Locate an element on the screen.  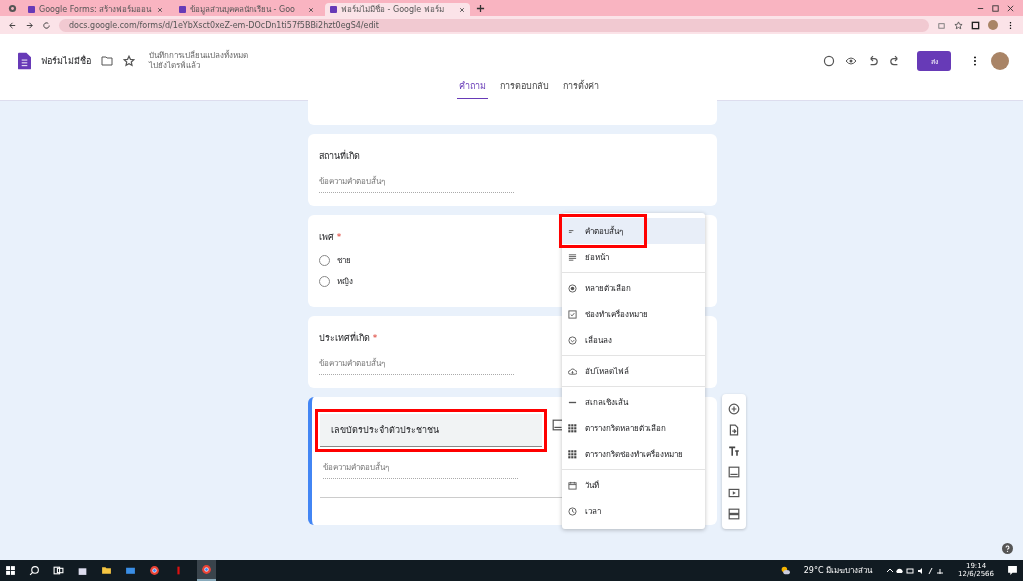
nav-tab: การตั้งค่า is located at coordinates (580, 88).